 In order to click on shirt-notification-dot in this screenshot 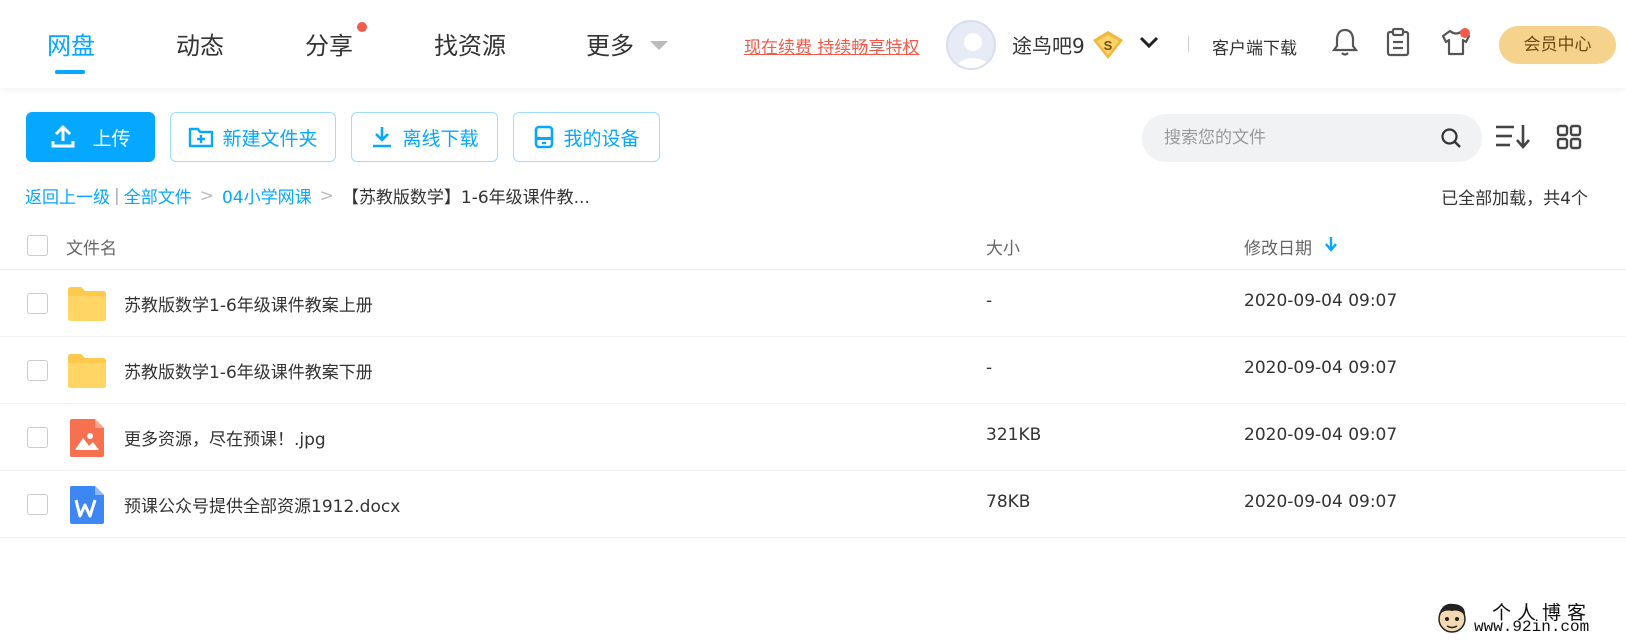, I will do `click(1465, 33)`.